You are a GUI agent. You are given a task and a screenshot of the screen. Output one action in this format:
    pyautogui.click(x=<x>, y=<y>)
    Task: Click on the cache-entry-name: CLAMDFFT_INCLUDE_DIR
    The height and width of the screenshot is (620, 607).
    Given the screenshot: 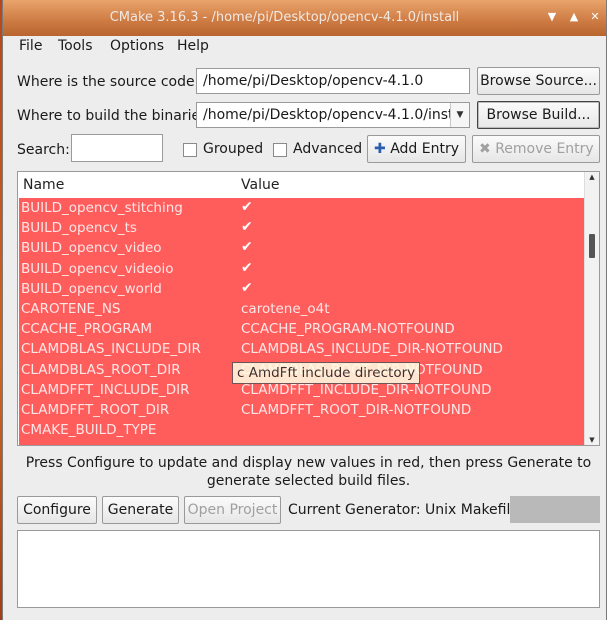 What is the action you would take?
    pyautogui.click(x=105, y=389)
    